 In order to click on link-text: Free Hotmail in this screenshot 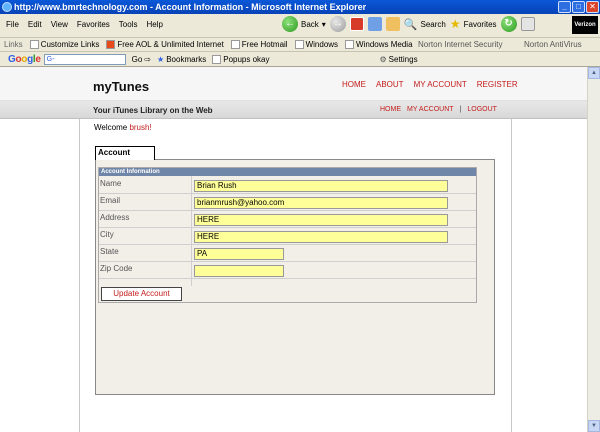, I will do `click(264, 44)`.